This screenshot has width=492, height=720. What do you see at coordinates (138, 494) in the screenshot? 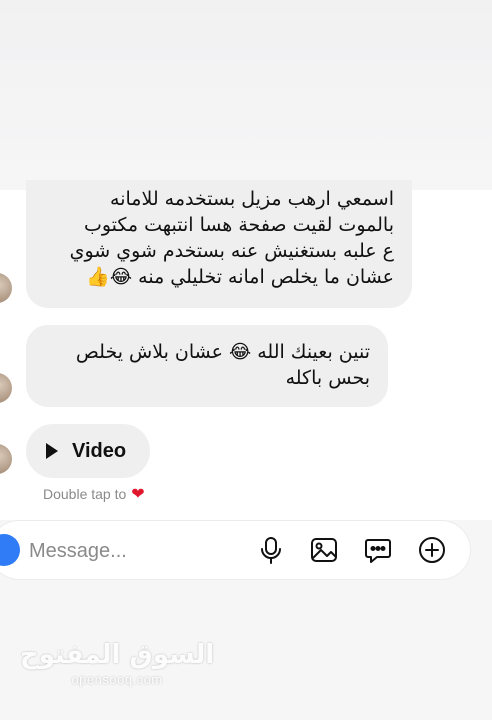
I see `heart-icon: ❤` at bounding box center [138, 494].